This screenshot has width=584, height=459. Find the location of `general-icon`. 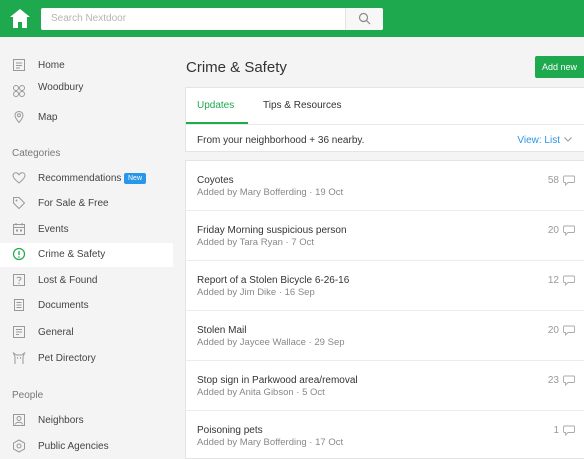

general-icon is located at coordinates (19, 332).